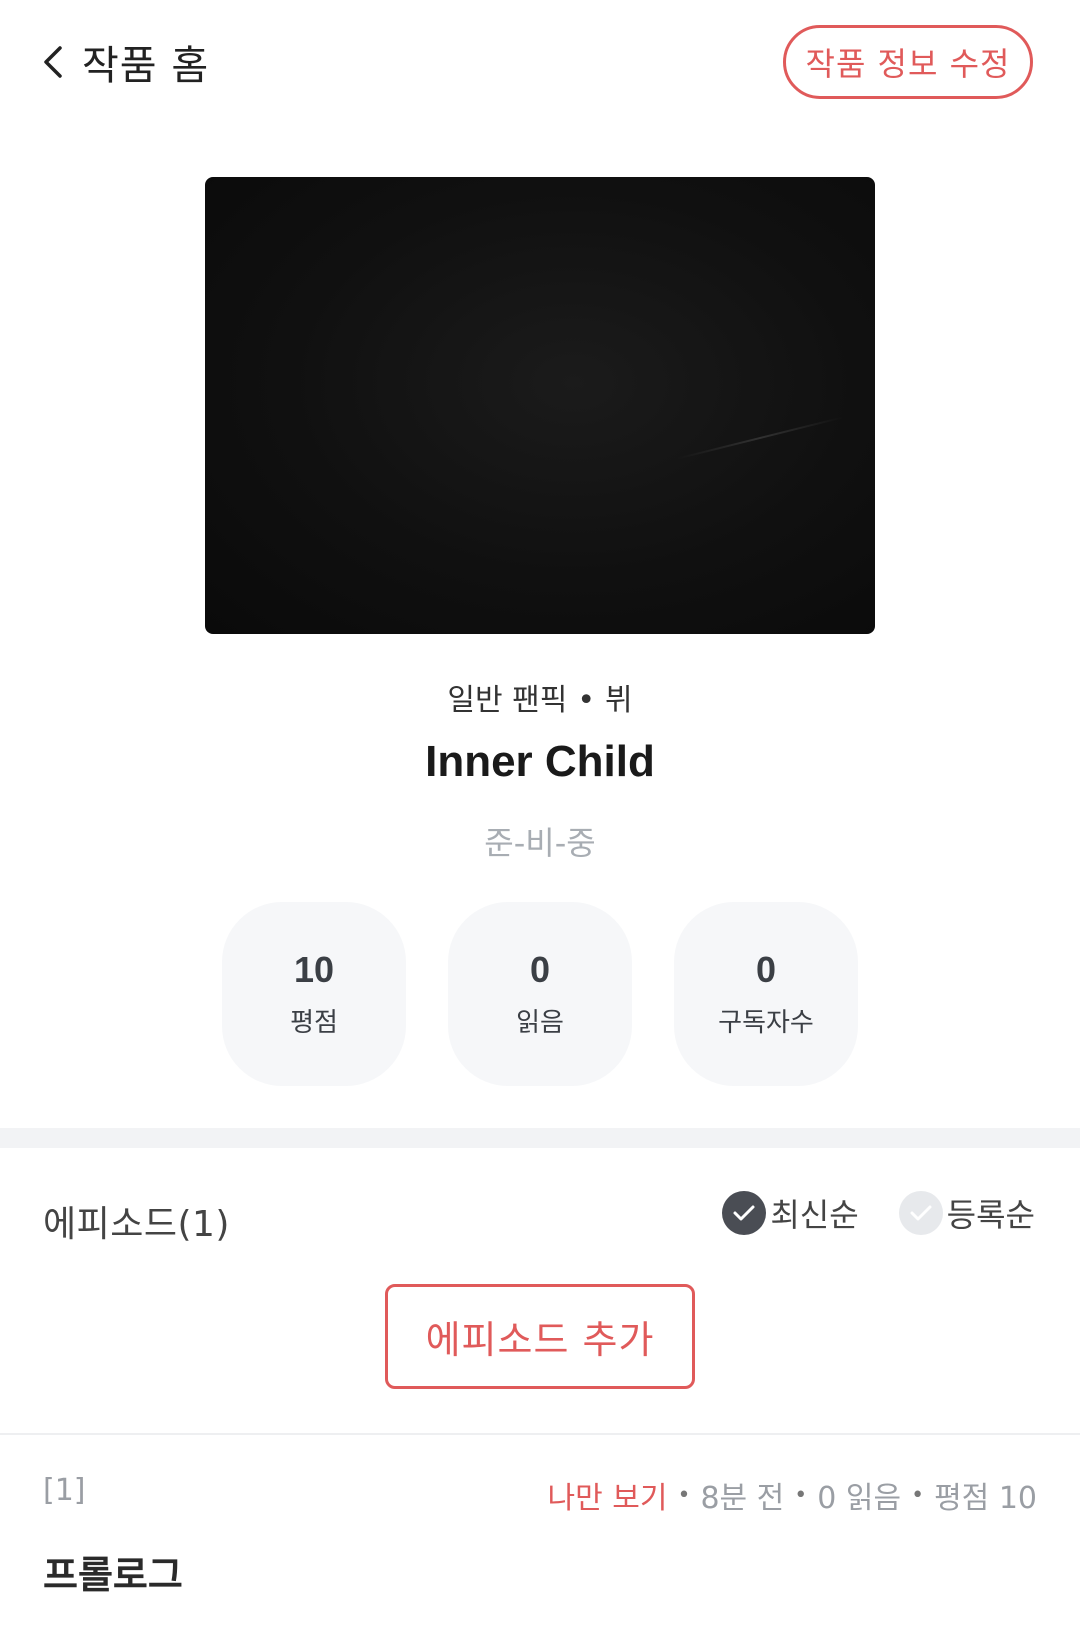  Describe the element at coordinates (766, 1023) in the screenshot. I see `stat-label: 구독자수` at that location.